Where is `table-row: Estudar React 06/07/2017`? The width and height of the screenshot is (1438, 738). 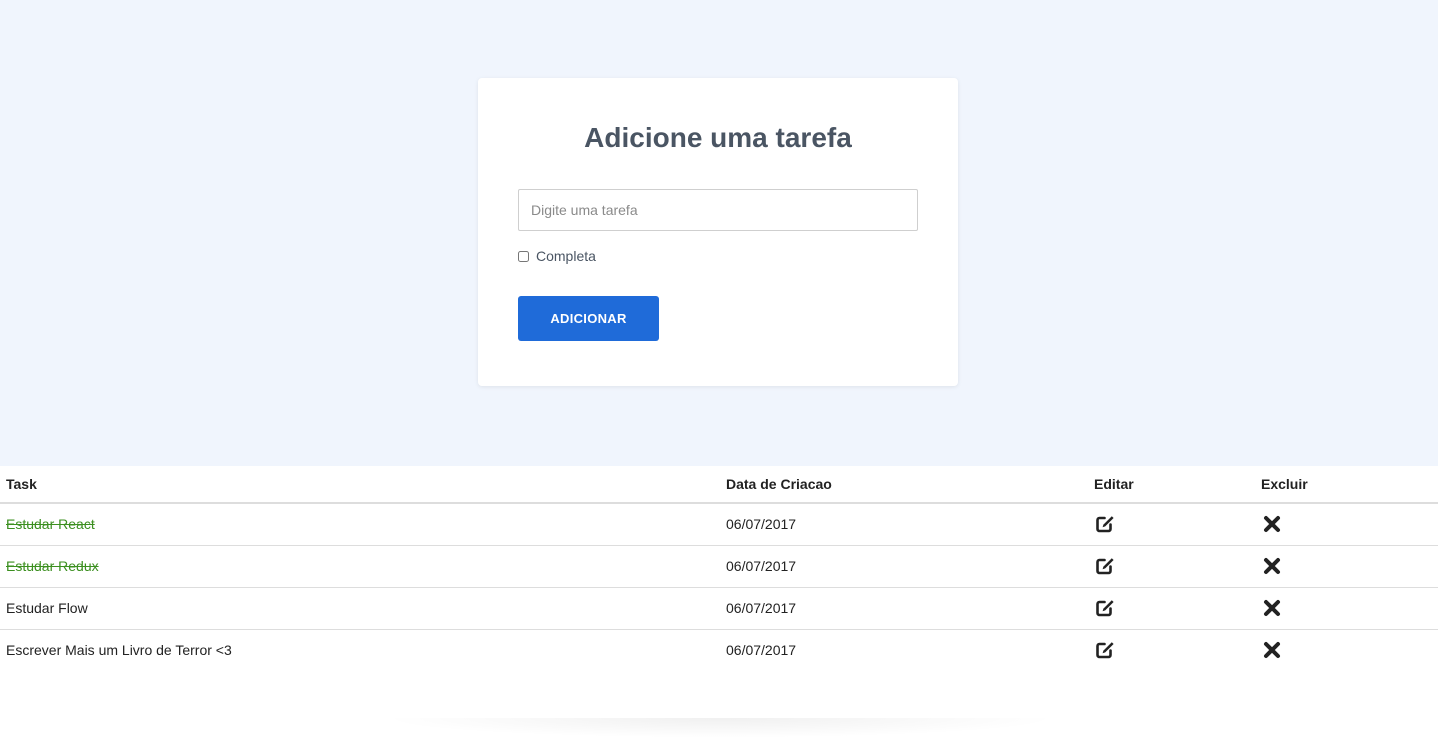
table-row: Estudar React 06/07/2017 is located at coordinates (719, 524).